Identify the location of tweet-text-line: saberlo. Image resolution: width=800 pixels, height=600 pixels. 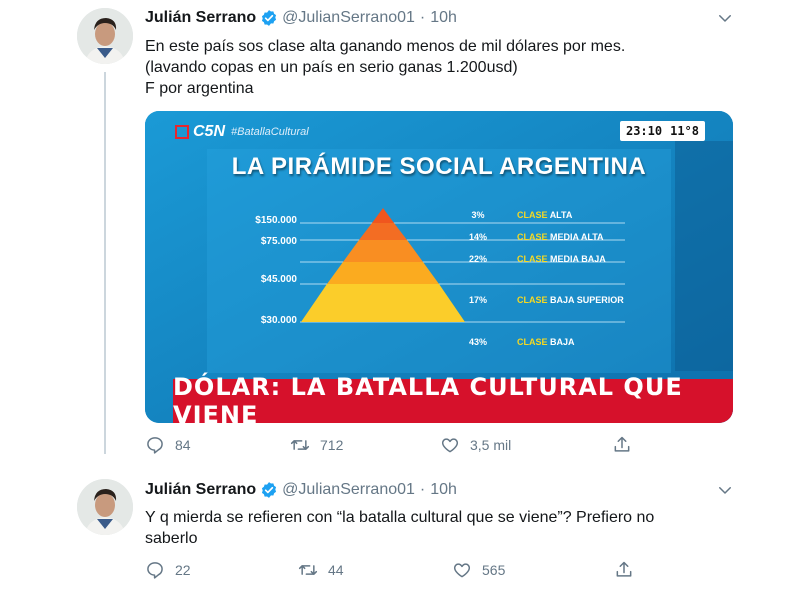
(171, 538).